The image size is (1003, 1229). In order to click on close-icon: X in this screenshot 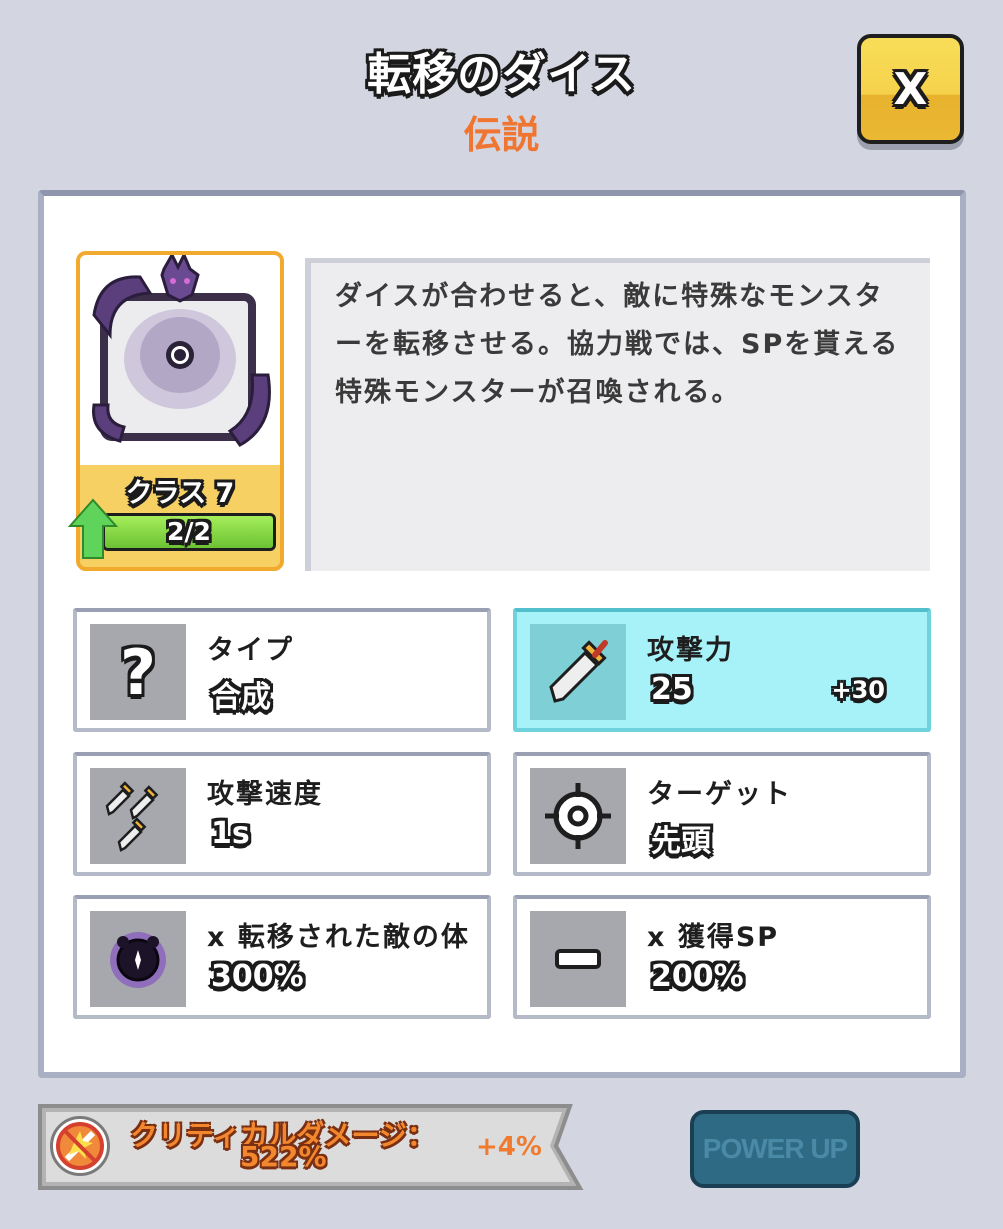, I will do `click(910, 89)`.